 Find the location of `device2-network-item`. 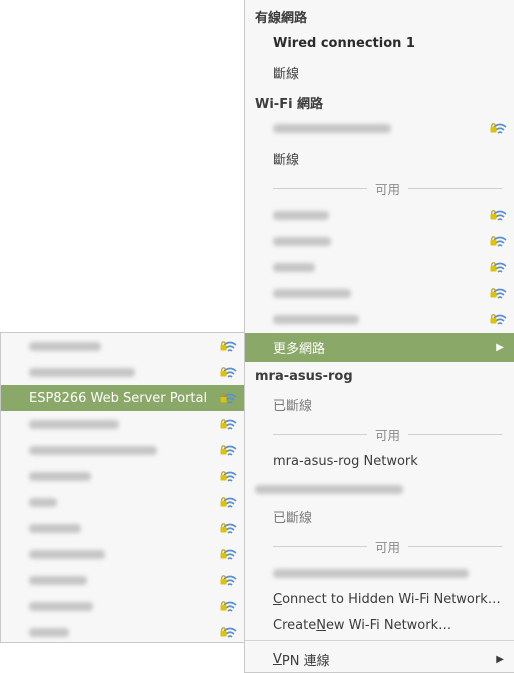

device2-network-item is located at coordinates (379, 573).